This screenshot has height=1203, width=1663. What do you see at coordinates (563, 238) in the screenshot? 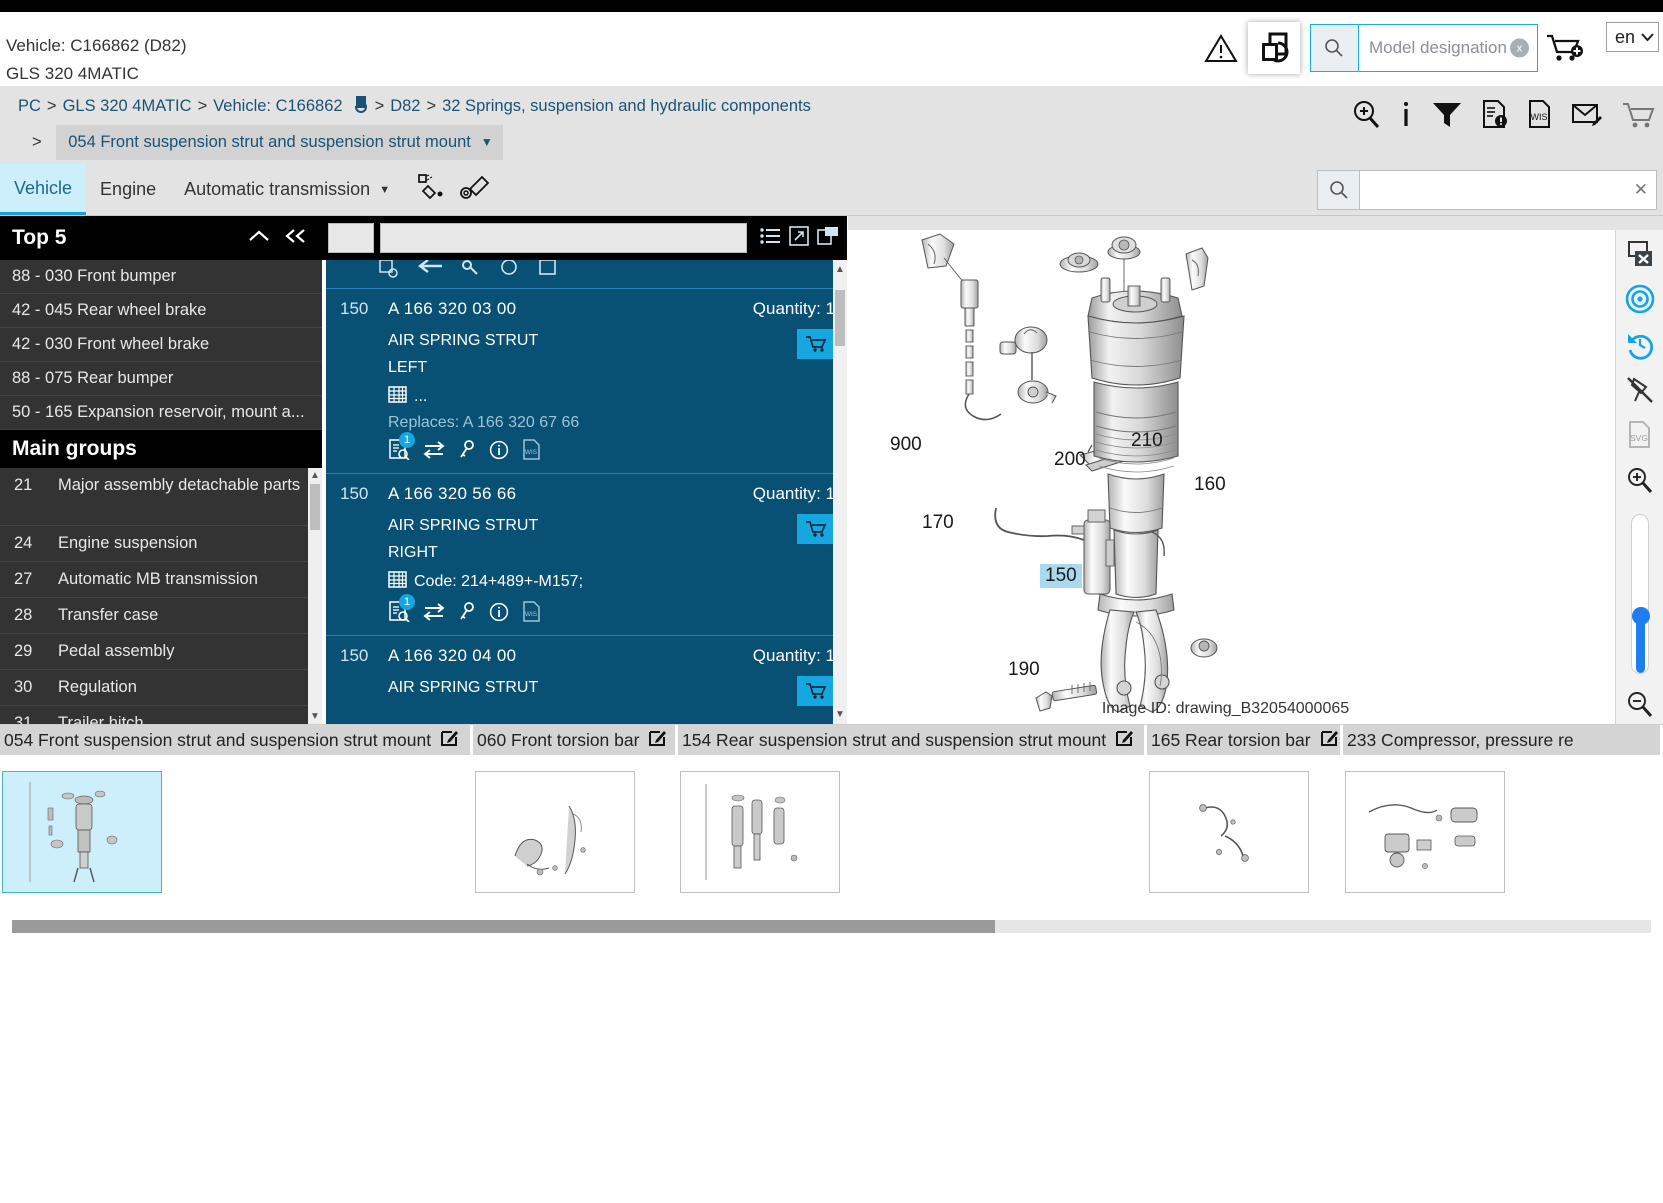
I see `parts-filter-input` at bounding box center [563, 238].